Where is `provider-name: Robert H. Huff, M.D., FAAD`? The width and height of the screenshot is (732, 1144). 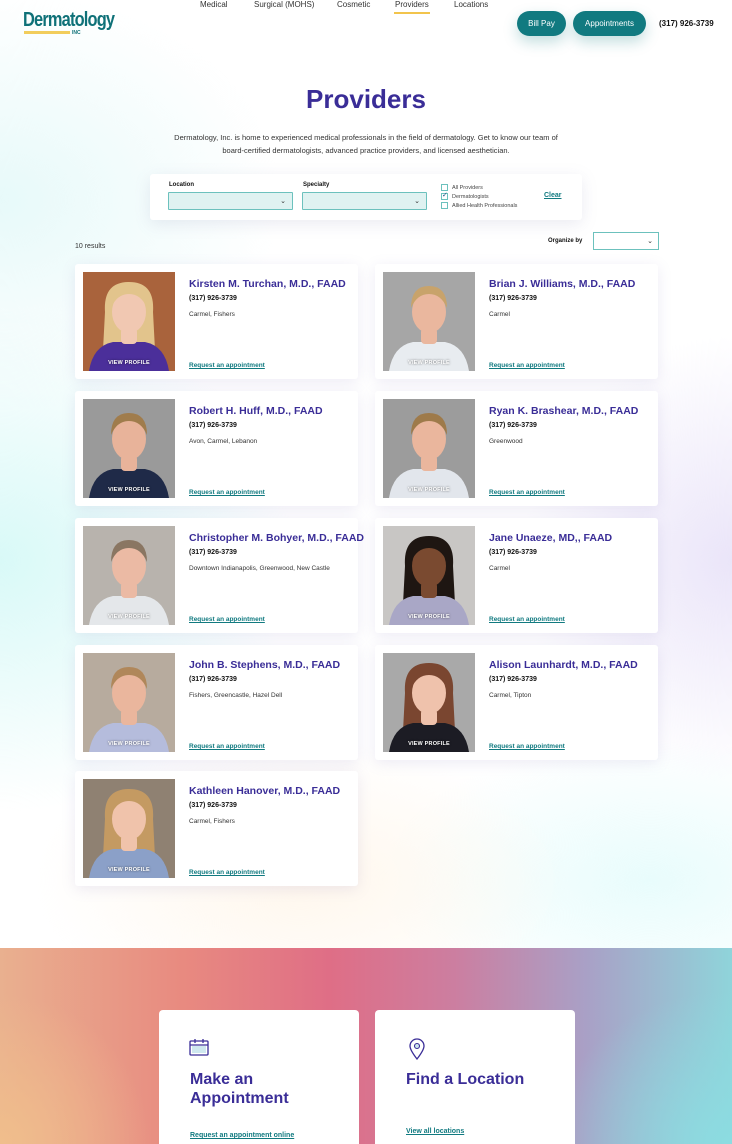 provider-name: Robert H. Huff, M.D., FAAD is located at coordinates (256, 411).